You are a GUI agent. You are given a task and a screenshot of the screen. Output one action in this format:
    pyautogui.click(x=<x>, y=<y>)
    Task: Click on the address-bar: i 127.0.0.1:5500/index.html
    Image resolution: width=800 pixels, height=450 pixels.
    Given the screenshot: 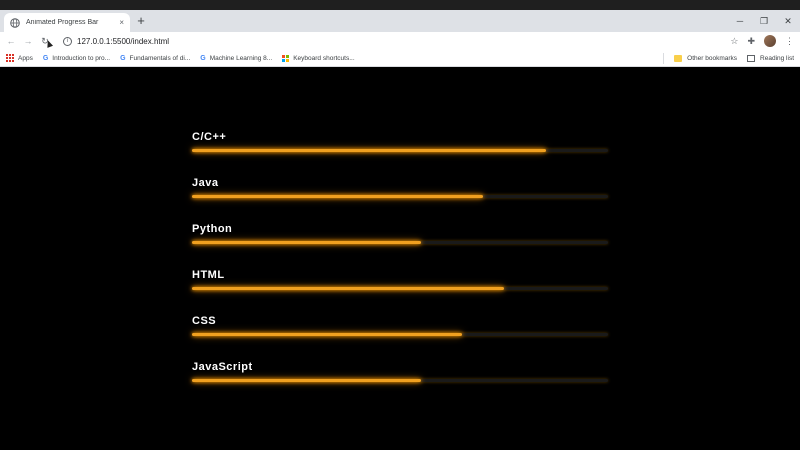 What is the action you would take?
    pyautogui.click(x=116, y=41)
    